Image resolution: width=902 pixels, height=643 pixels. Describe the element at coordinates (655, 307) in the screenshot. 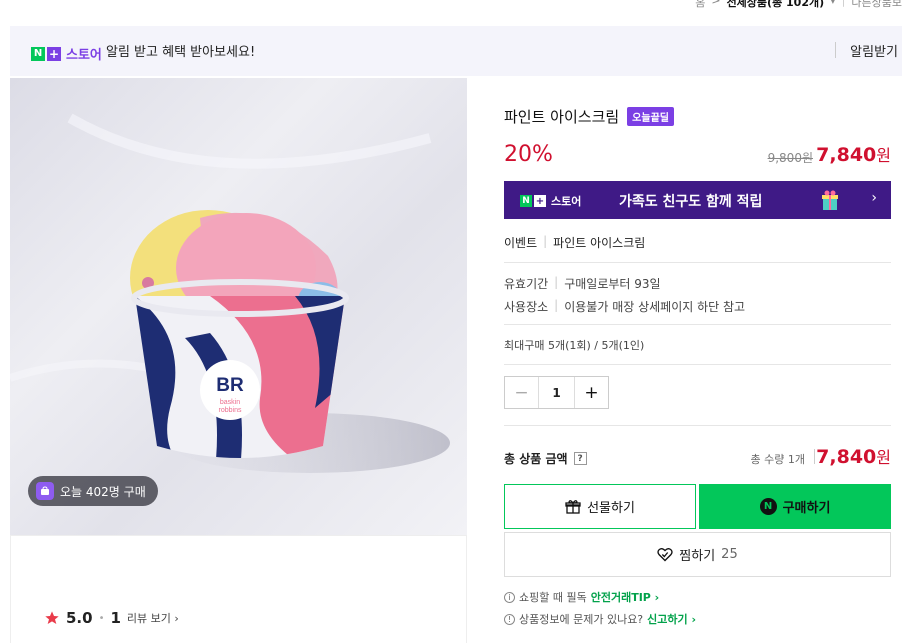

I see `place-value: 이용불가 매장 상세페이지 하단 참고` at that location.